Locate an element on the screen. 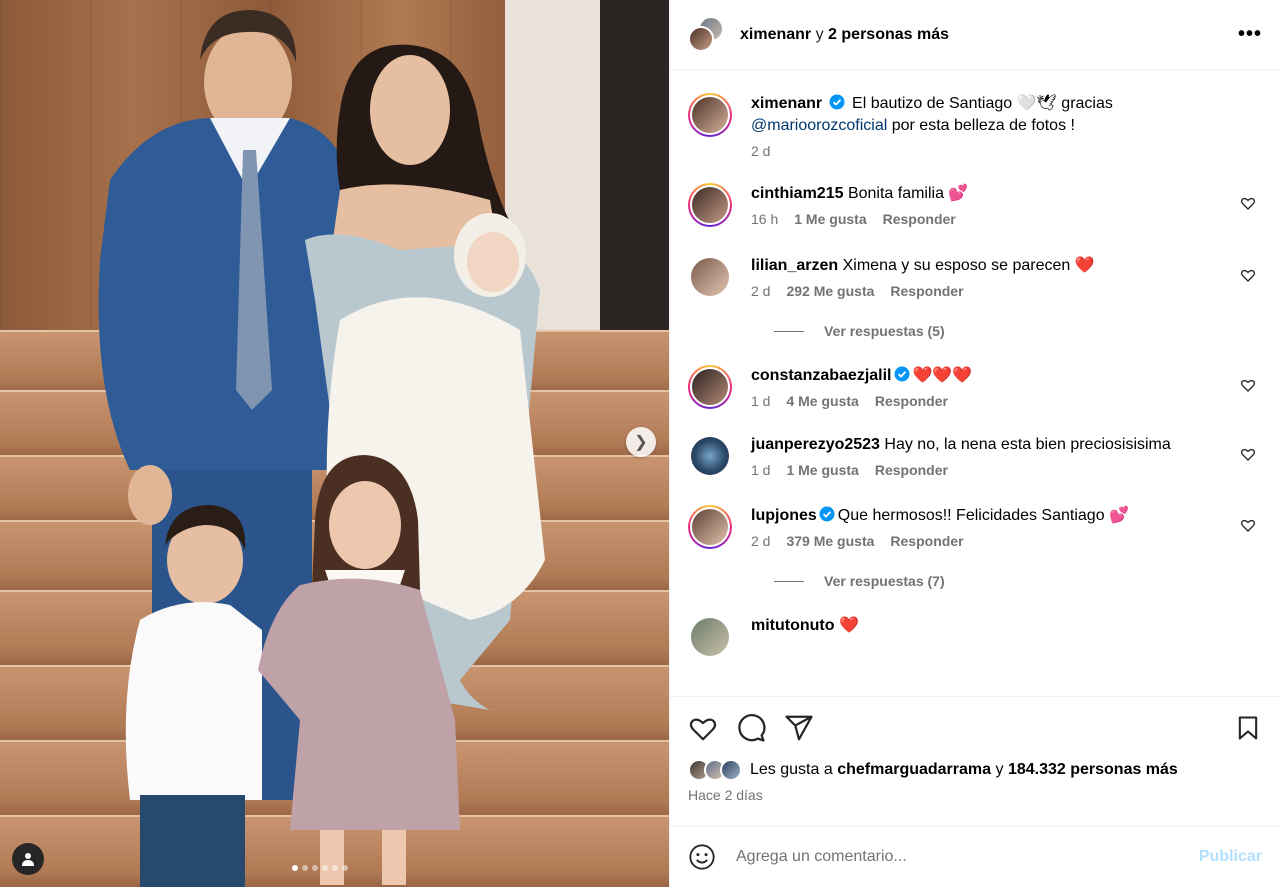  comment-text: Bonita familia 💕 is located at coordinates (908, 193).